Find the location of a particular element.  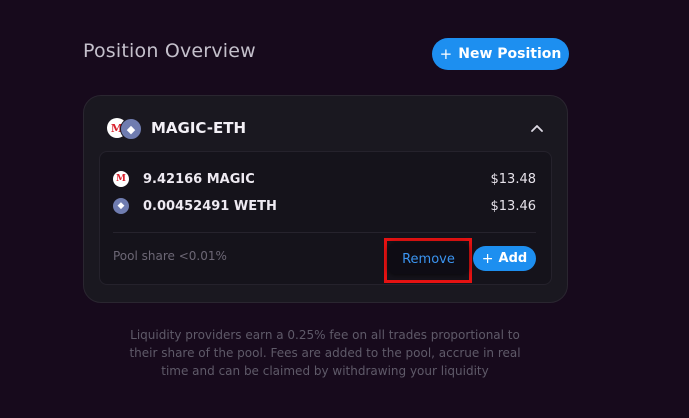

new-position-label: New Position is located at coordinates (510, 54).